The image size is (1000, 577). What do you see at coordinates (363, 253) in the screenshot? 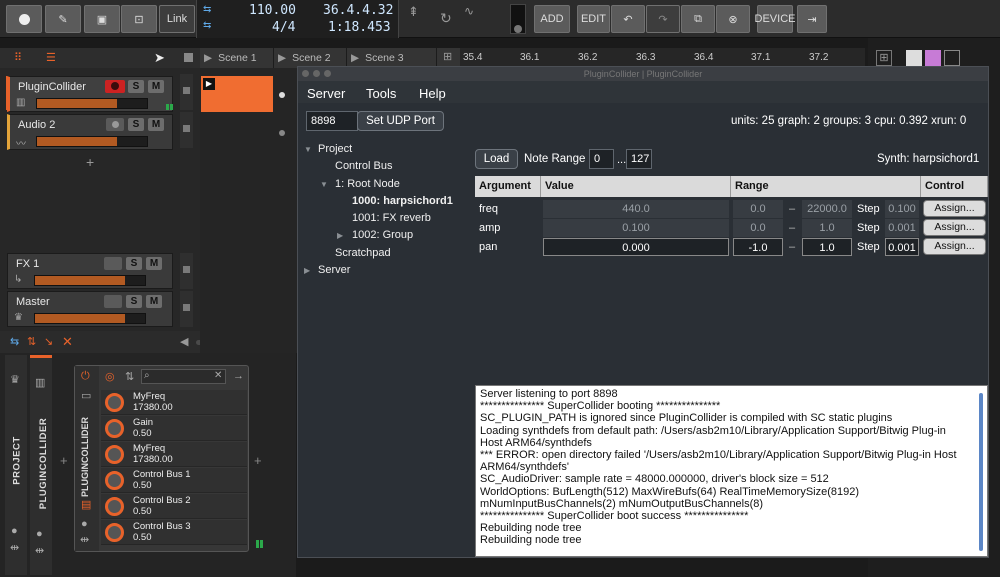
I see `tree-item-scratchpad: Scratchpad` at bounding box center [363, 253].